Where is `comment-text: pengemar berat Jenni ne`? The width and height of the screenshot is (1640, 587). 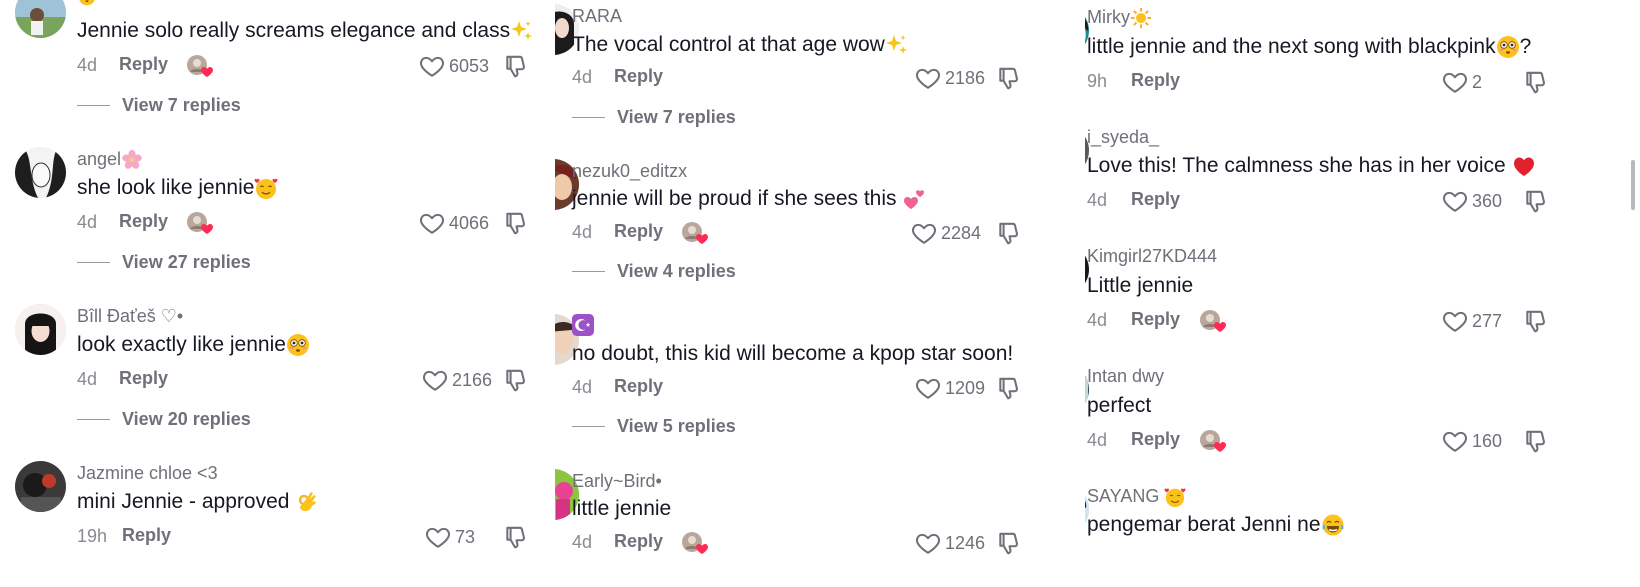
comment-text: pengemar berat Jenni ne is located at coordinates (1216, 525).